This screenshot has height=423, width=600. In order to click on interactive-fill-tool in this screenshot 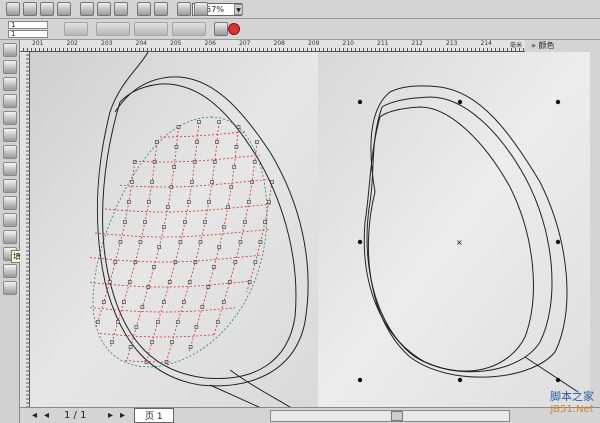, I will do `click(10, 288)`.